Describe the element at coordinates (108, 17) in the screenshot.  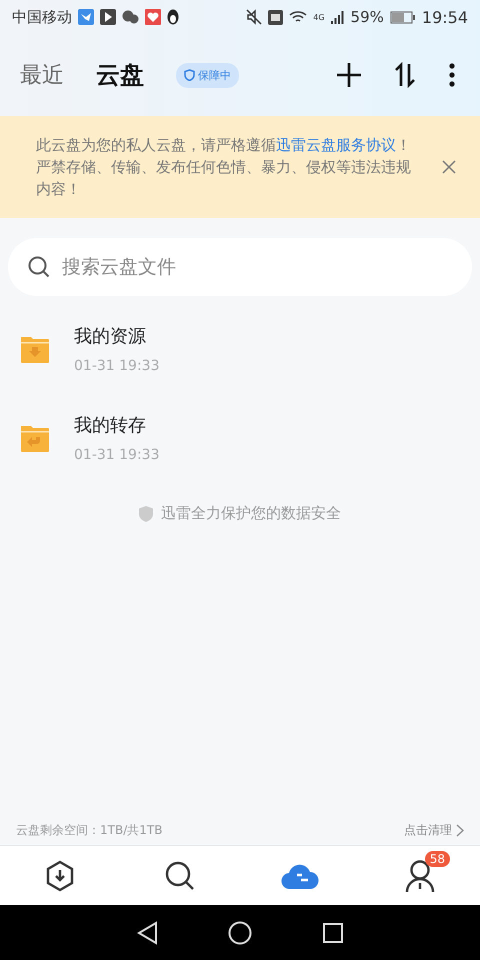
I see `arrow-app-icon` at that location.